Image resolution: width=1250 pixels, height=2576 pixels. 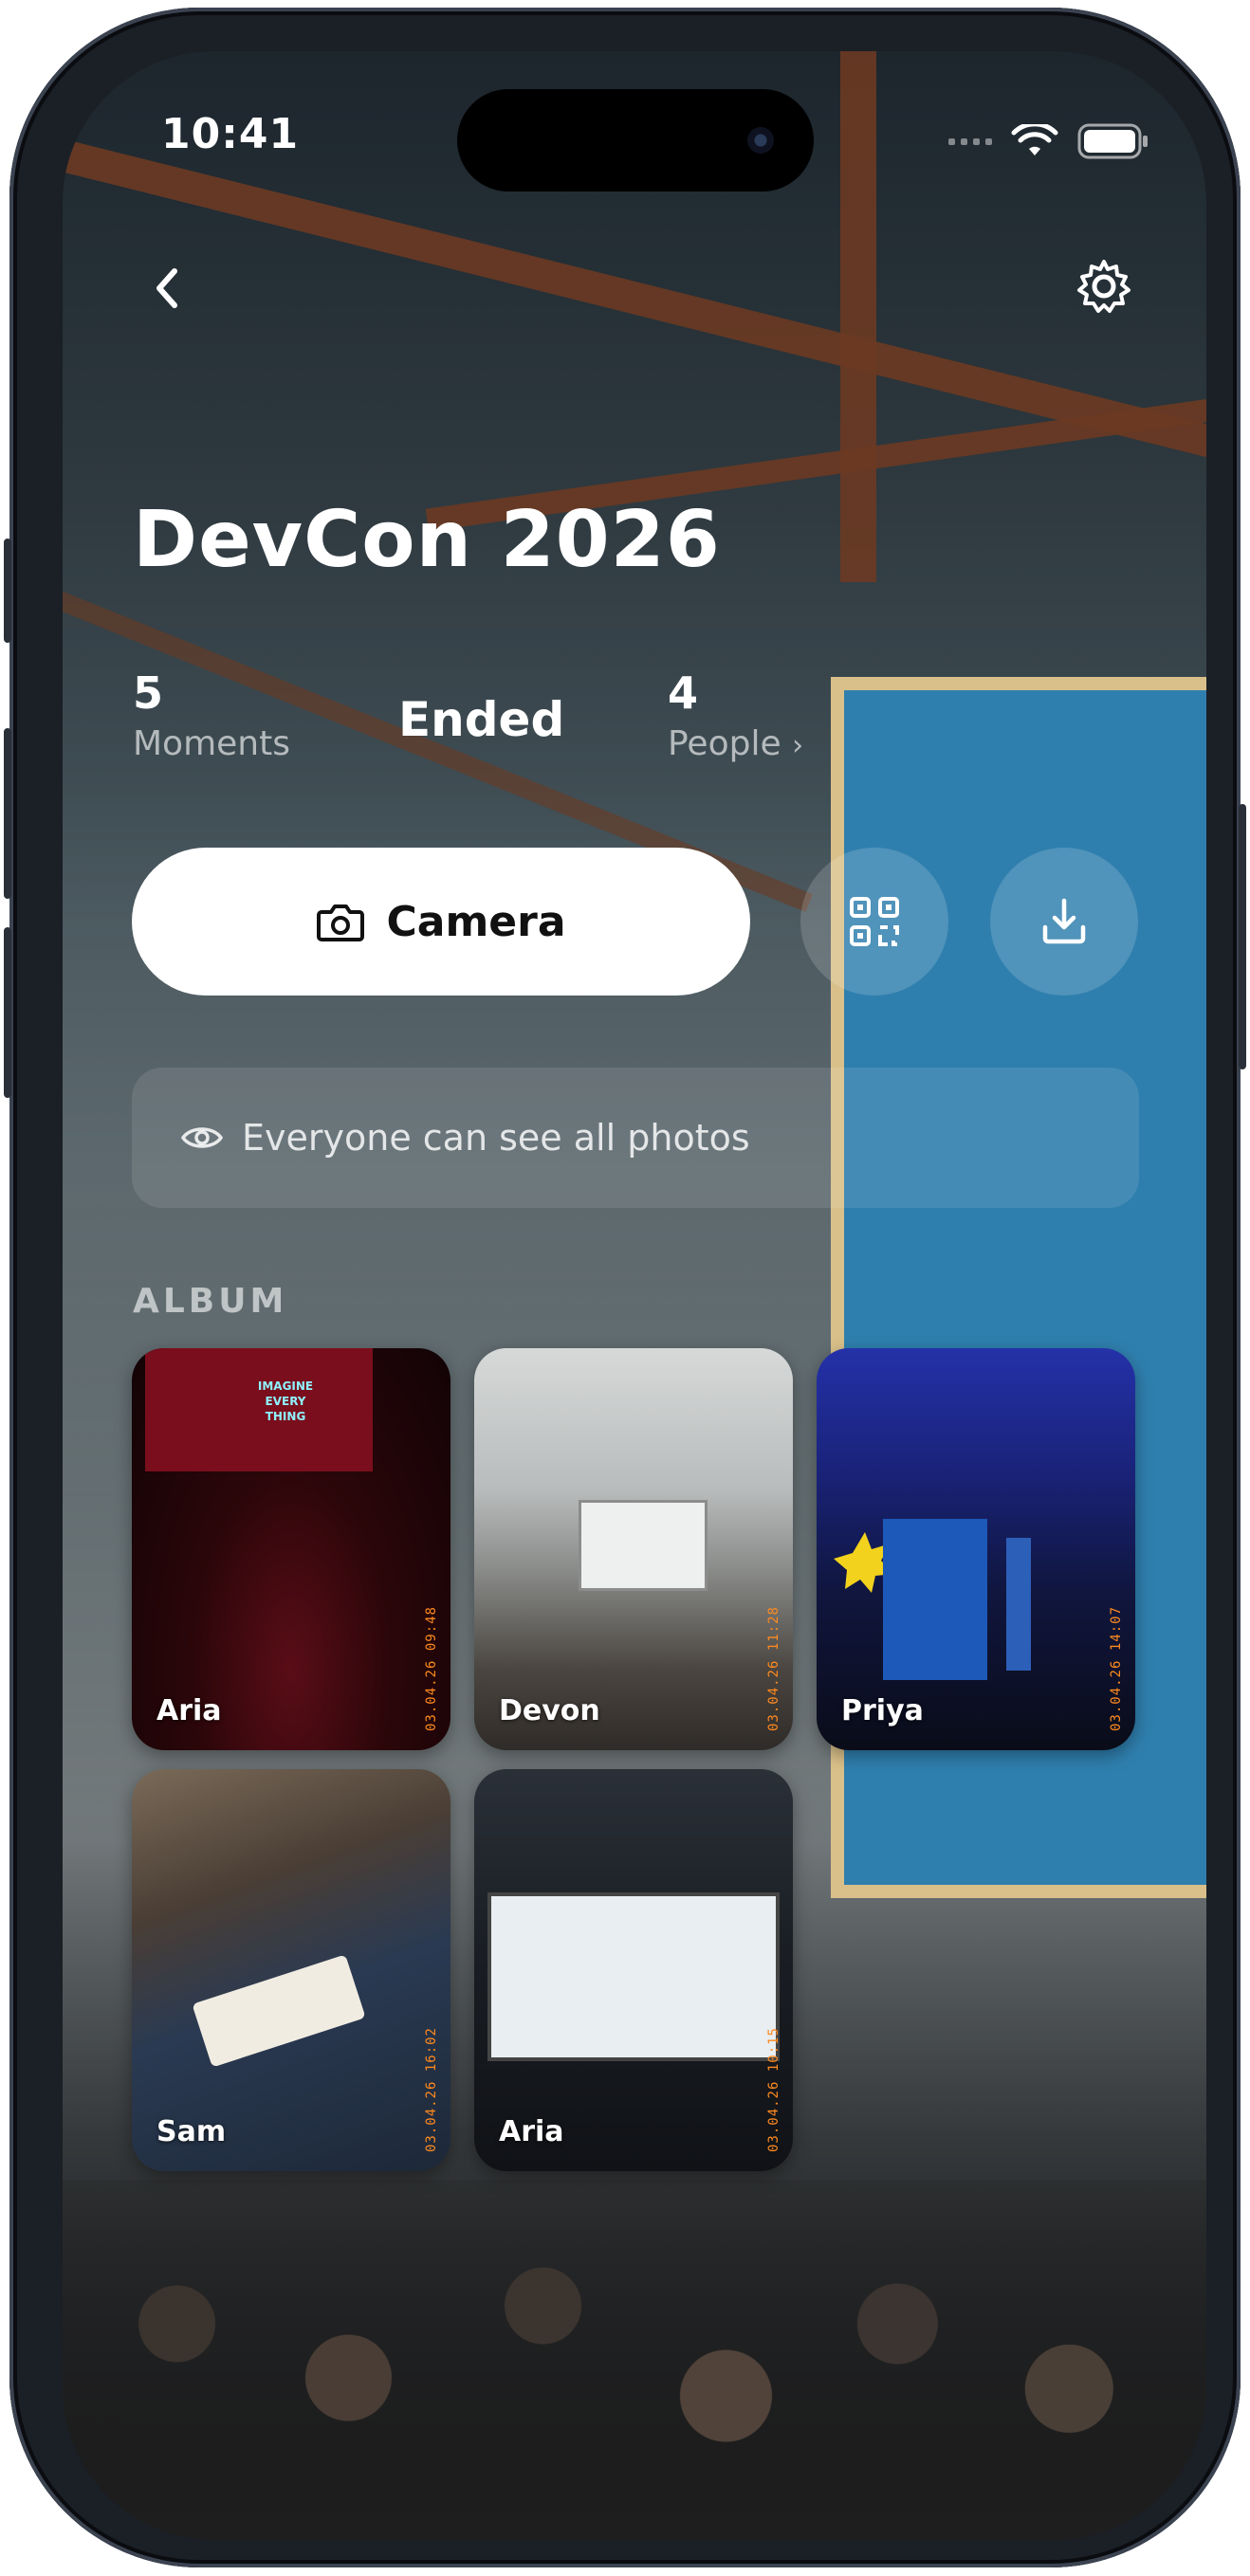 I want to click on event-status: Ended, so click(x=481, y=719).